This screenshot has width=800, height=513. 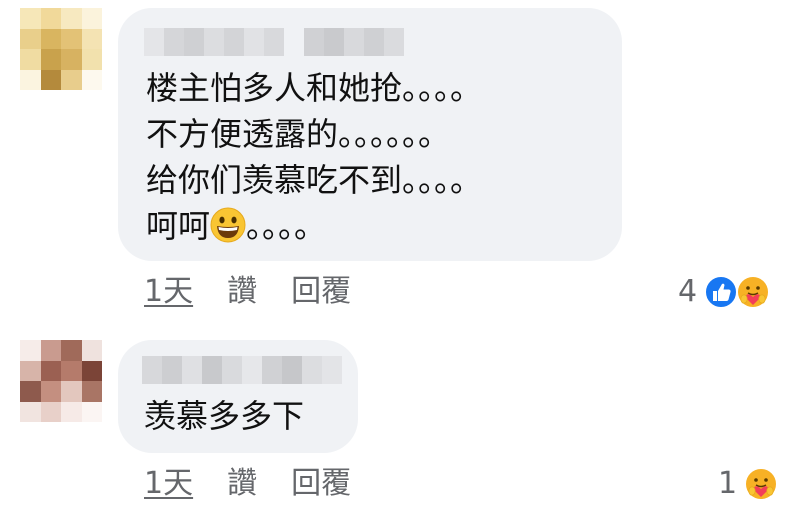 I want to click on comment-text-segment: 。。。。, so click(x=286, y=226).